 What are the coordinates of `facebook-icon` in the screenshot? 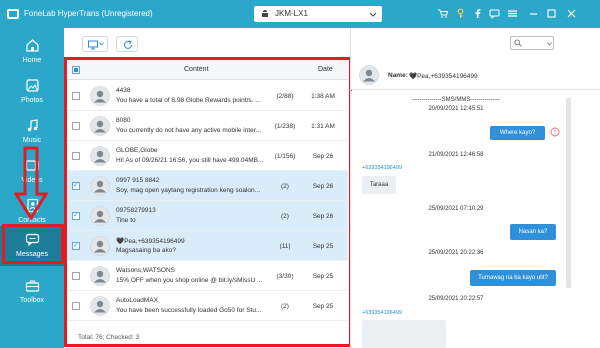 It's located at (477, 13).